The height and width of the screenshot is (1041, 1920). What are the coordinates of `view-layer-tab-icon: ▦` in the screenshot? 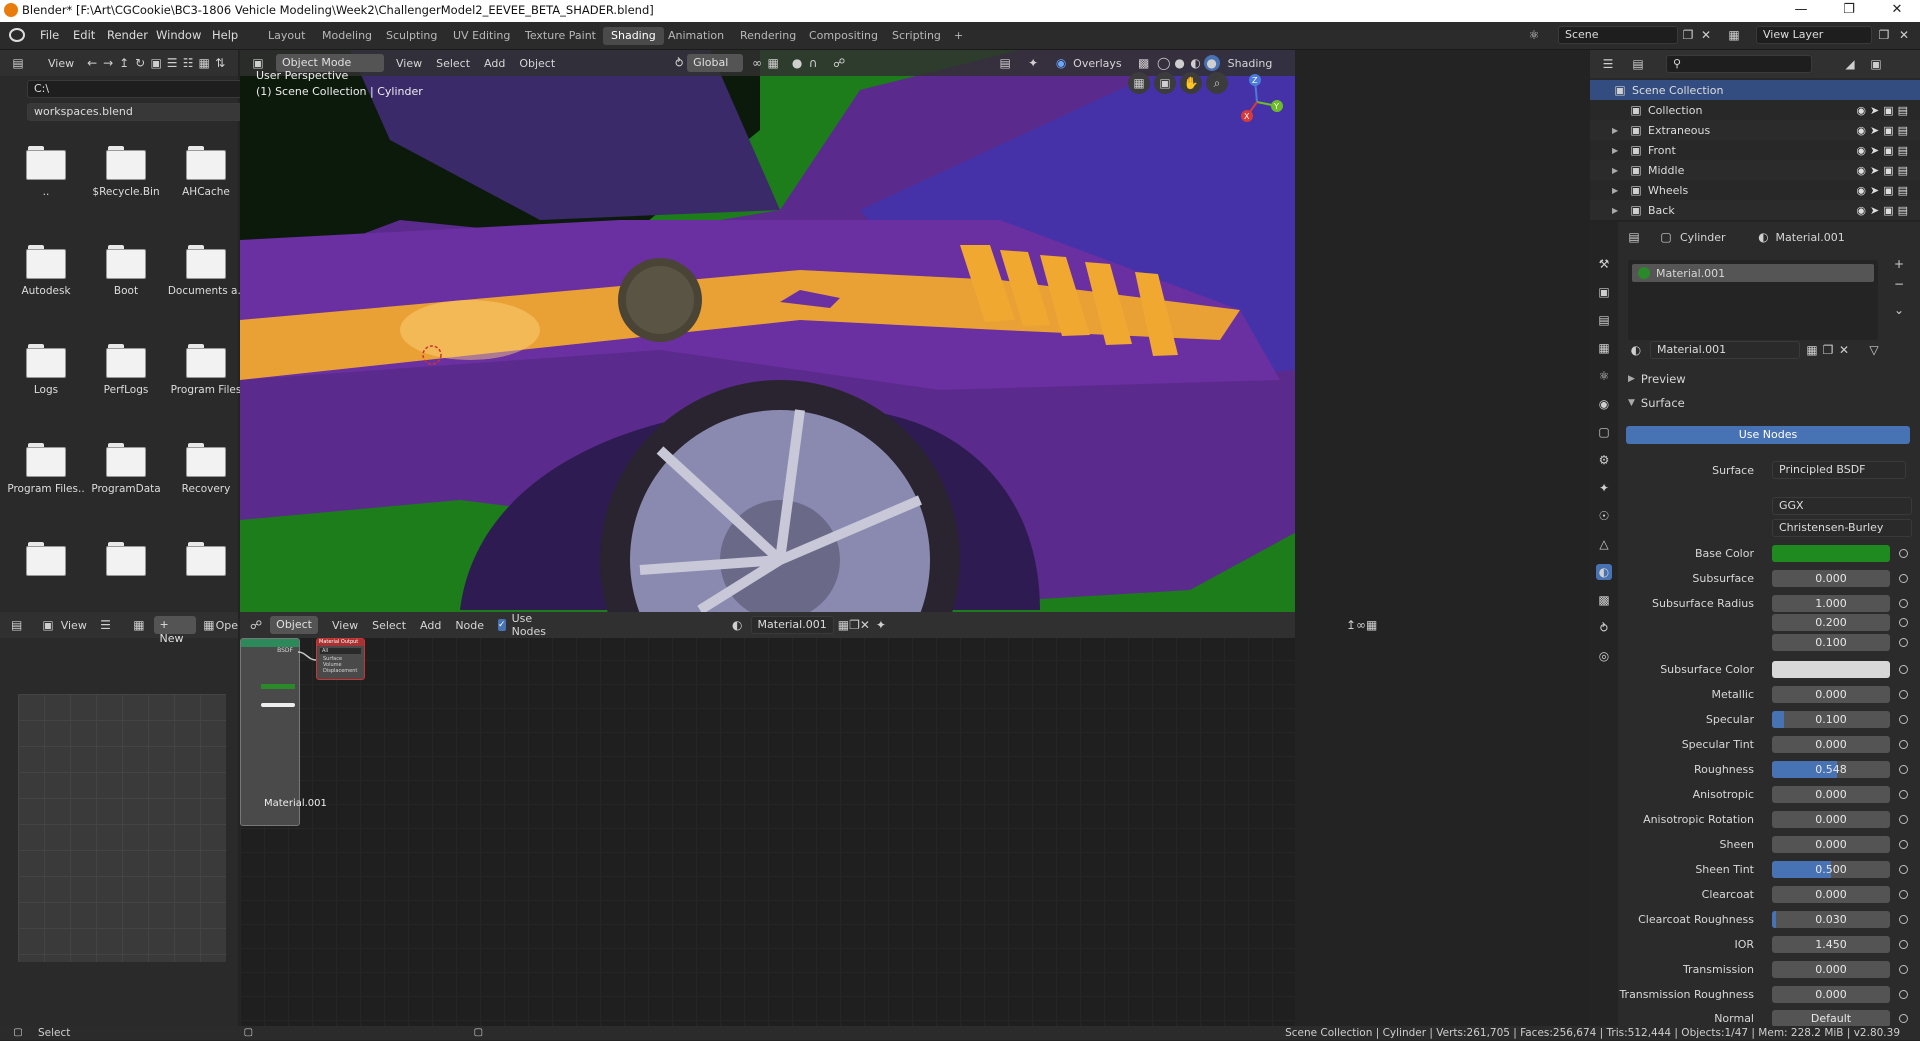 It's located at (1604, 348).